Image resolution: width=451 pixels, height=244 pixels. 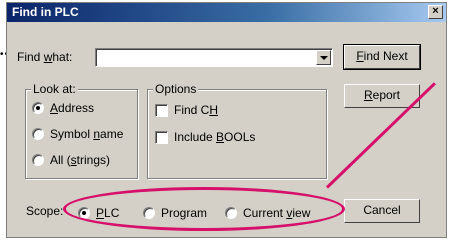 I want to click on symbol-name-radio, so click(x=38, y=134).